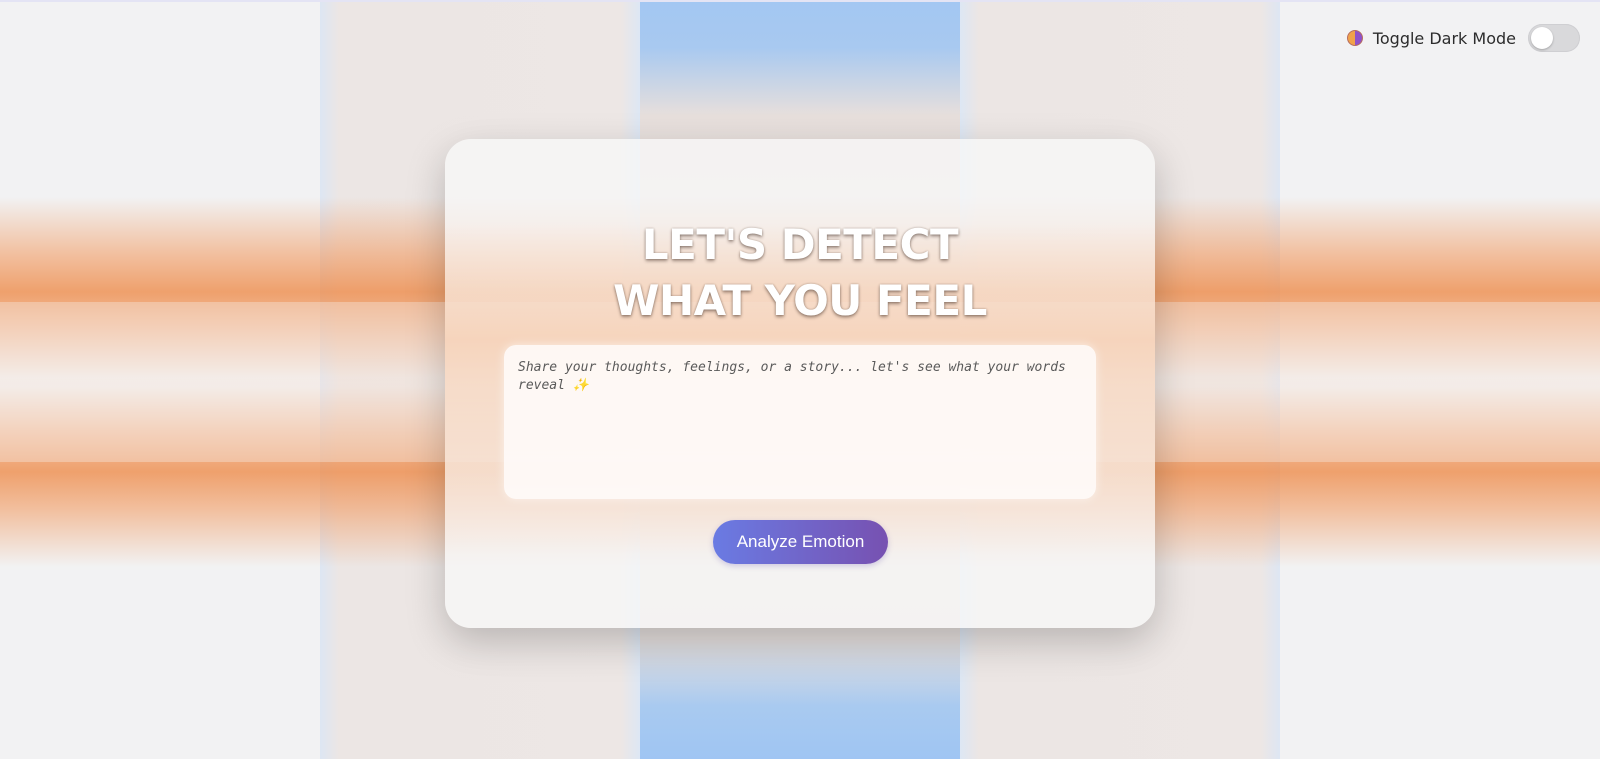 The height and width of the screenshot is (759, 1600). Describe the element at coordinates (800, 300) in the screenshot. I see `title-line-2: WHAT YOU FEEL` at that location.